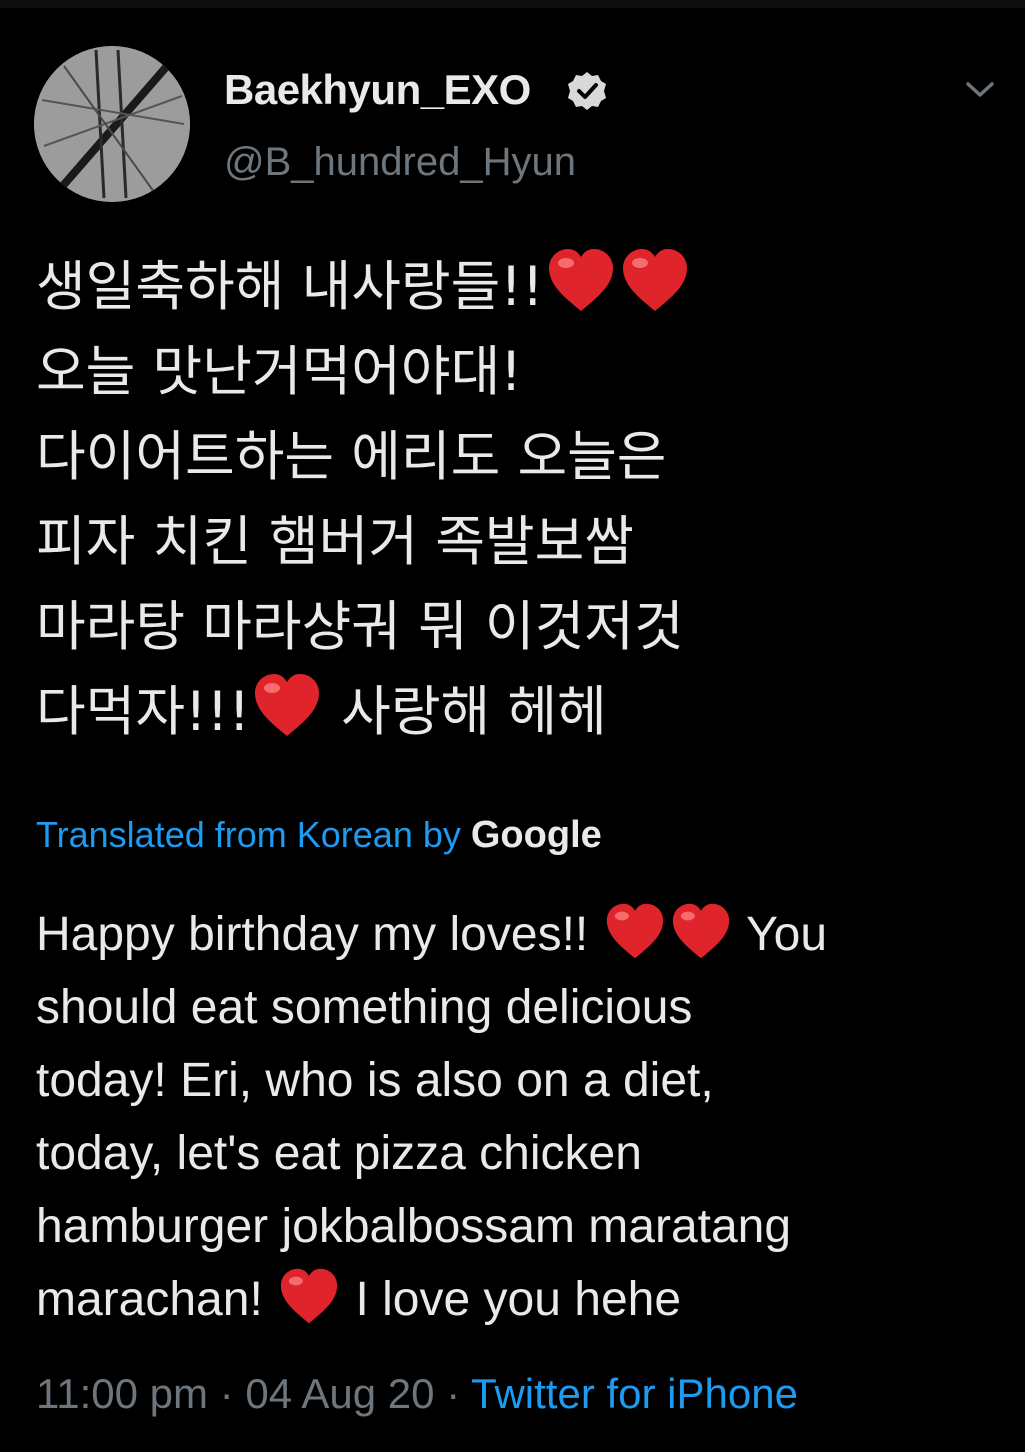 This screenshot has height=1452, width=1025. Describe the element at coordinates (339, 1393) in the screenshot. I see `tweet-date: 04 Aug 20` at that location.